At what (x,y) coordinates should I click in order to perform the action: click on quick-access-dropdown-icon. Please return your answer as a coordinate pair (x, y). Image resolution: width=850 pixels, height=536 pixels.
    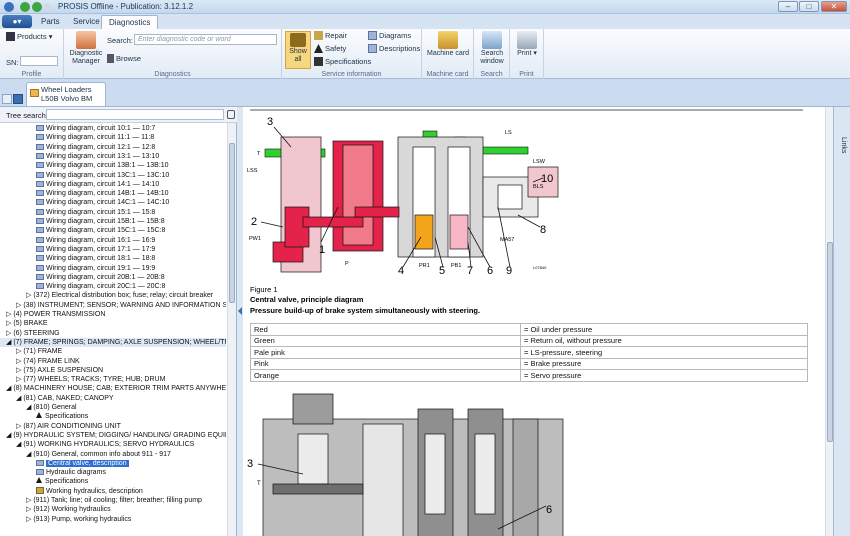
    Looking at the image, I should click on (47, 7).